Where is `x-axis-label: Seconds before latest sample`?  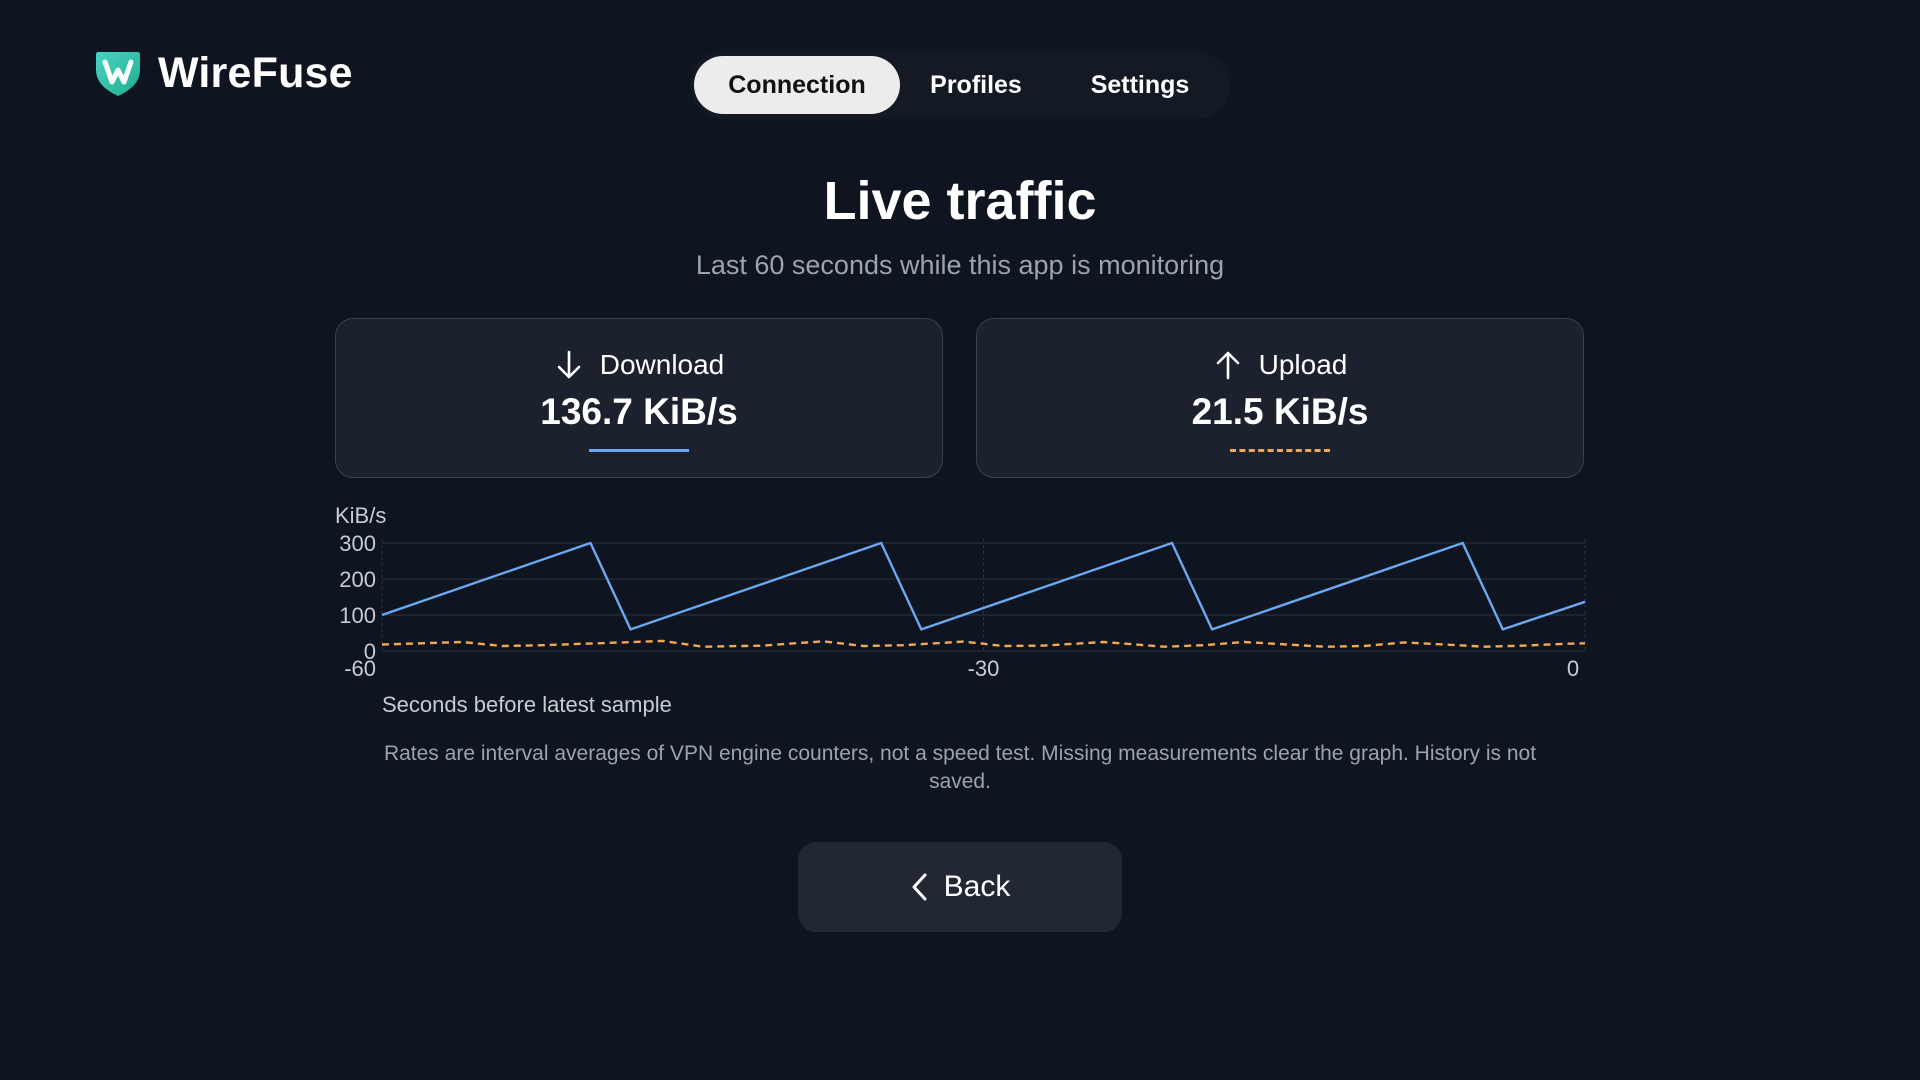 x-axis-label: Seconds before latest sample is located at coordinates (527, 704).